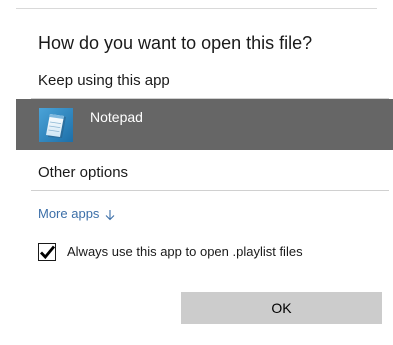 The width and height of the screenshot is (393, 345). I want to click on arrow-down-icon, so click(110, 214).